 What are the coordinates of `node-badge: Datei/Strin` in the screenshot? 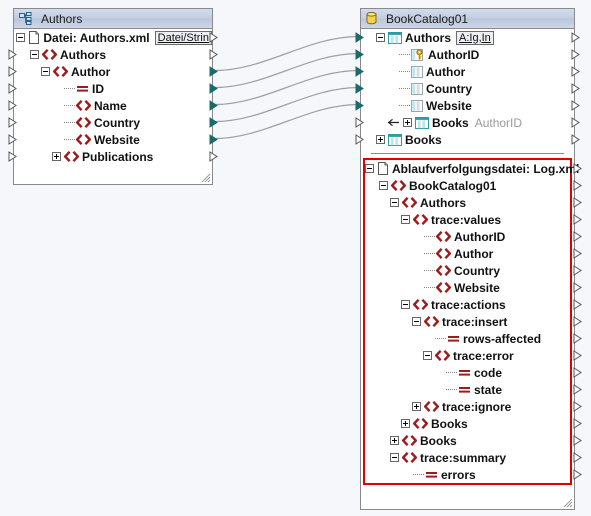 It's located at (183, 37).